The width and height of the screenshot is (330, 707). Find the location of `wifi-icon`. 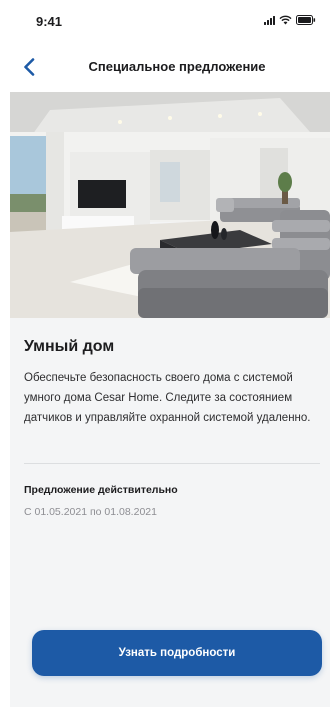

wifi-icon is located at coordinates (285, 20).